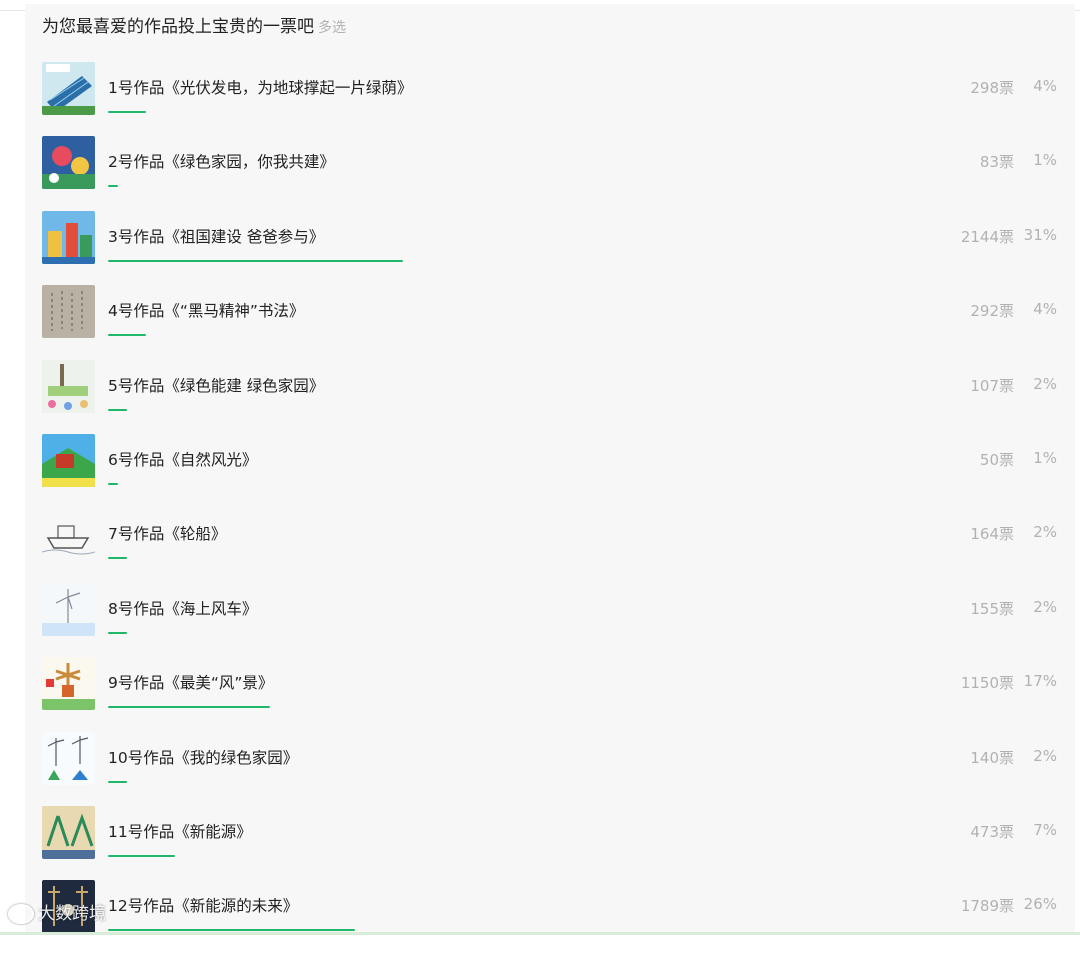  Describe the element at coordinates (1040, 681) in the screenshot. I see `vote-percent: 17%` at that location.